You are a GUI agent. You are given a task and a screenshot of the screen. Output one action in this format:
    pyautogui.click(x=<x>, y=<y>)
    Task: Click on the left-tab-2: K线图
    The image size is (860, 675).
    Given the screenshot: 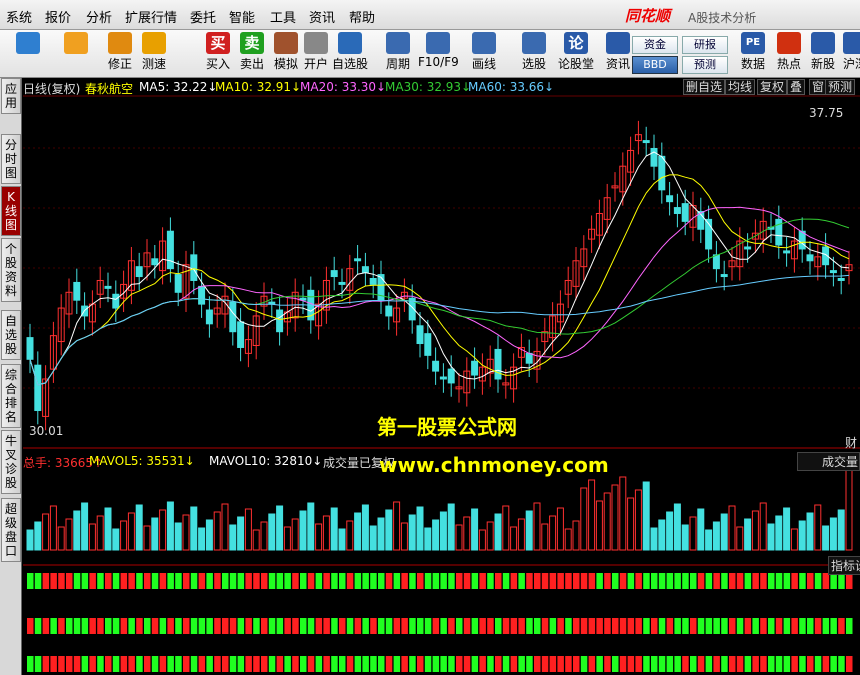 What is the action you would take?
    pyautogui.click(x=11, y=211)
    